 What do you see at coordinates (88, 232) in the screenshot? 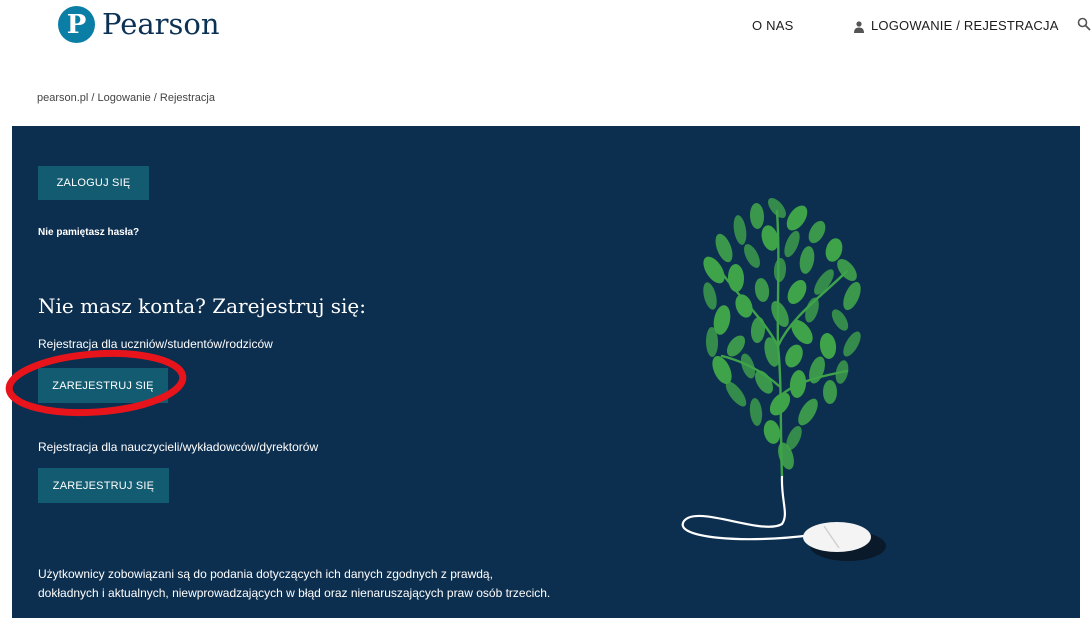
I see `forgot-password-link: Nie pamiętasz hasła?` at bounding box center [88, 232].